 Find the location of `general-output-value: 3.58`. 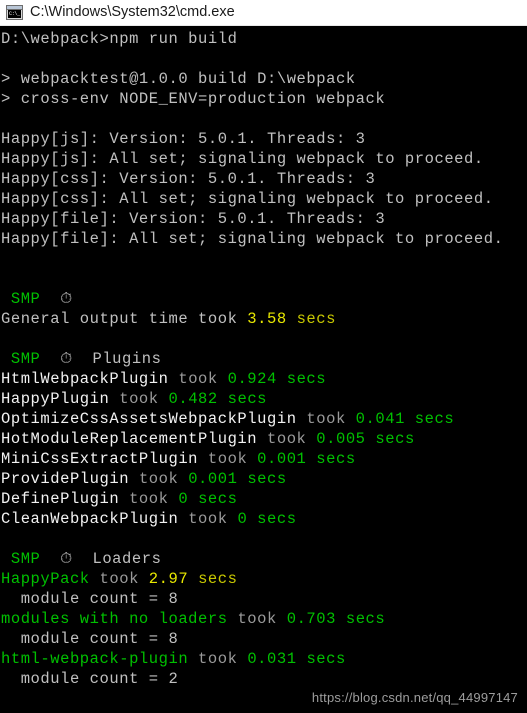

general-output-value: 3.58 is located at coordinates (267, 319).